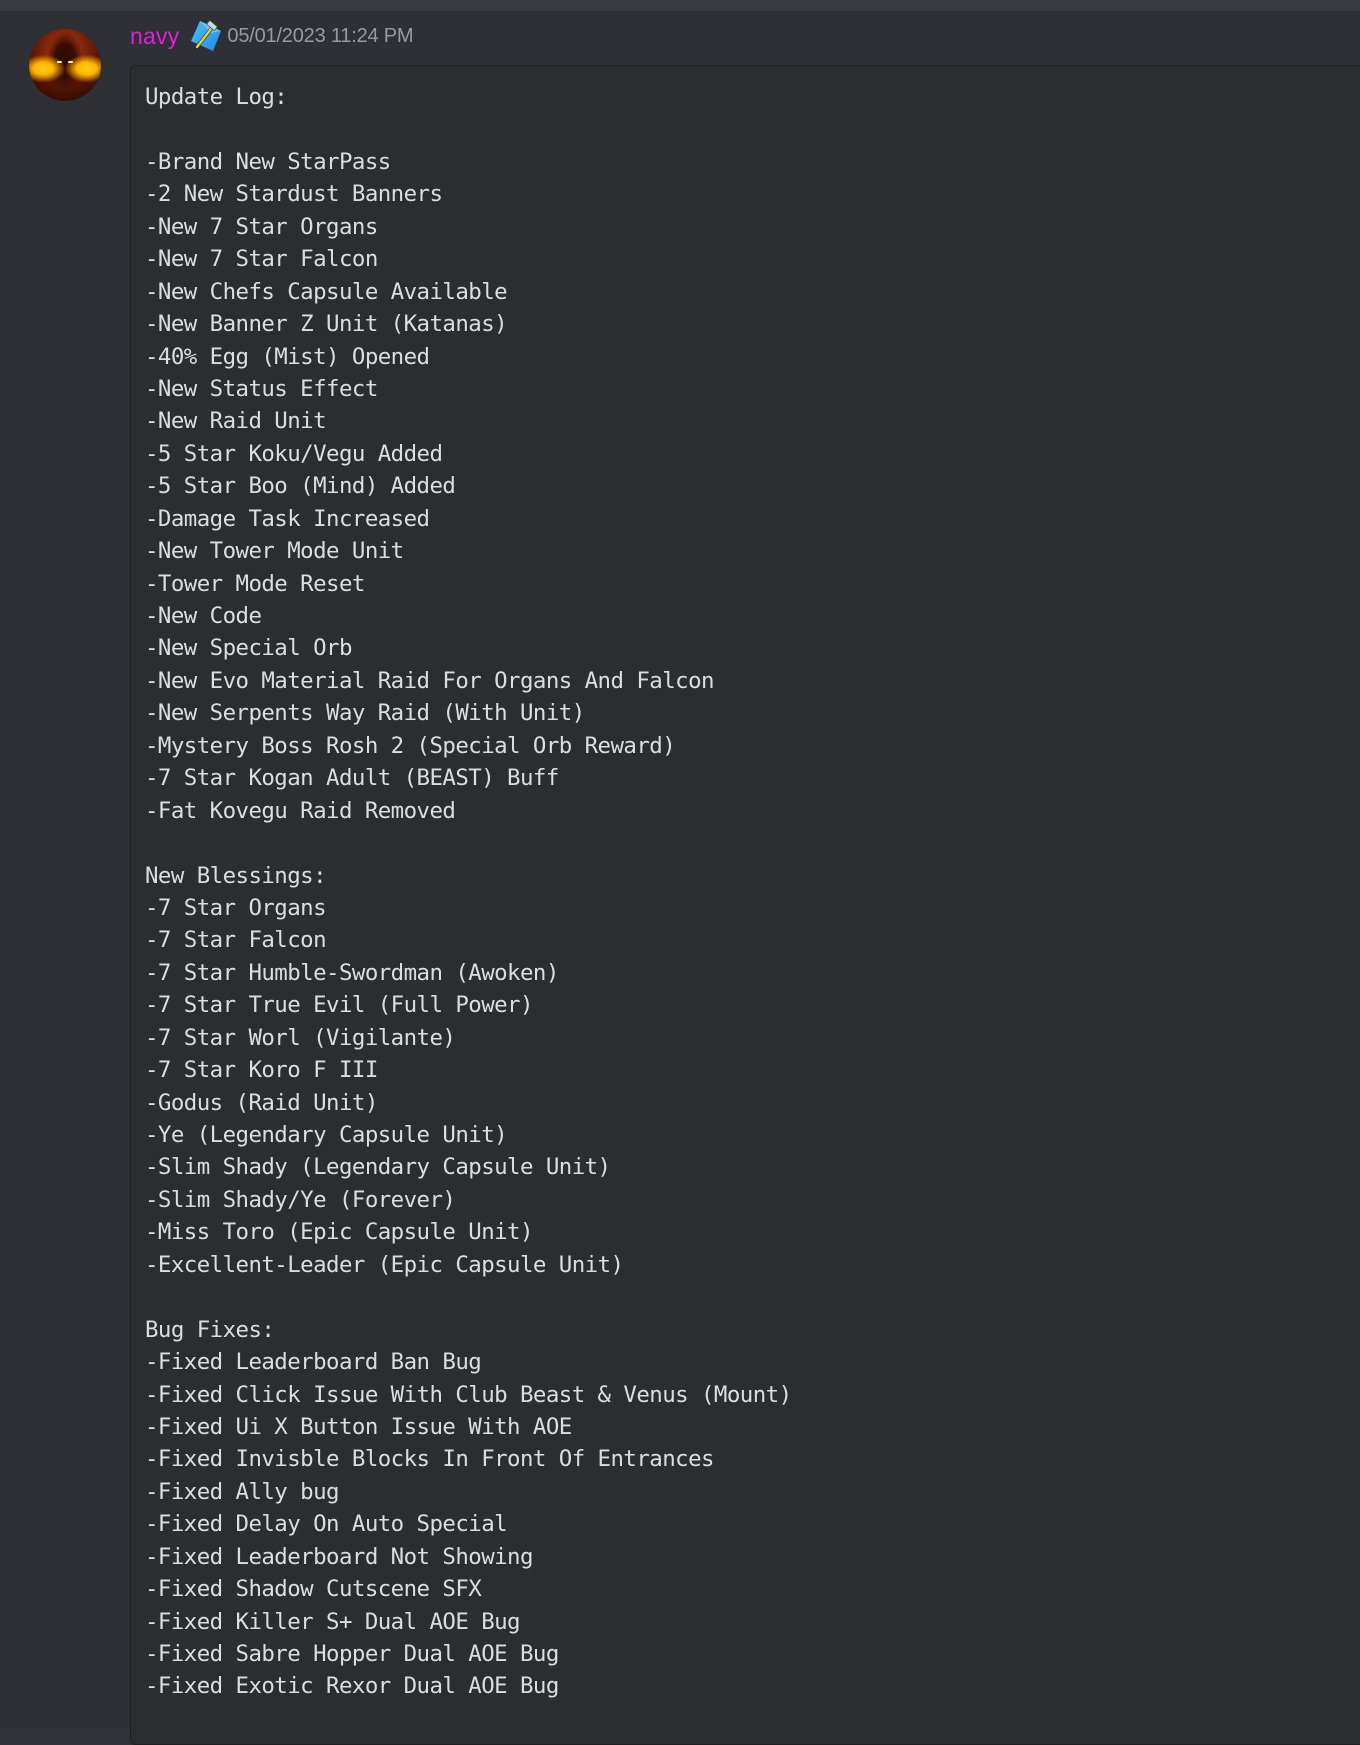  Describe the element at coordinates (248, 648) in the screenshot. I see `code-line: -New Special Orb` at that location.